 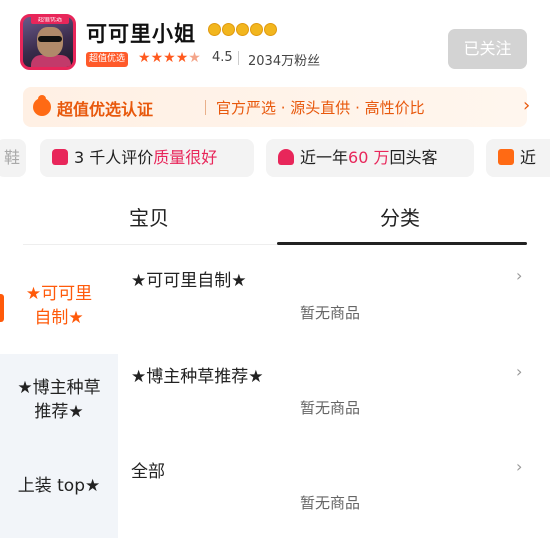 I want to click on avatar-ribbon: 超值优选, so click(x=50, y=20).